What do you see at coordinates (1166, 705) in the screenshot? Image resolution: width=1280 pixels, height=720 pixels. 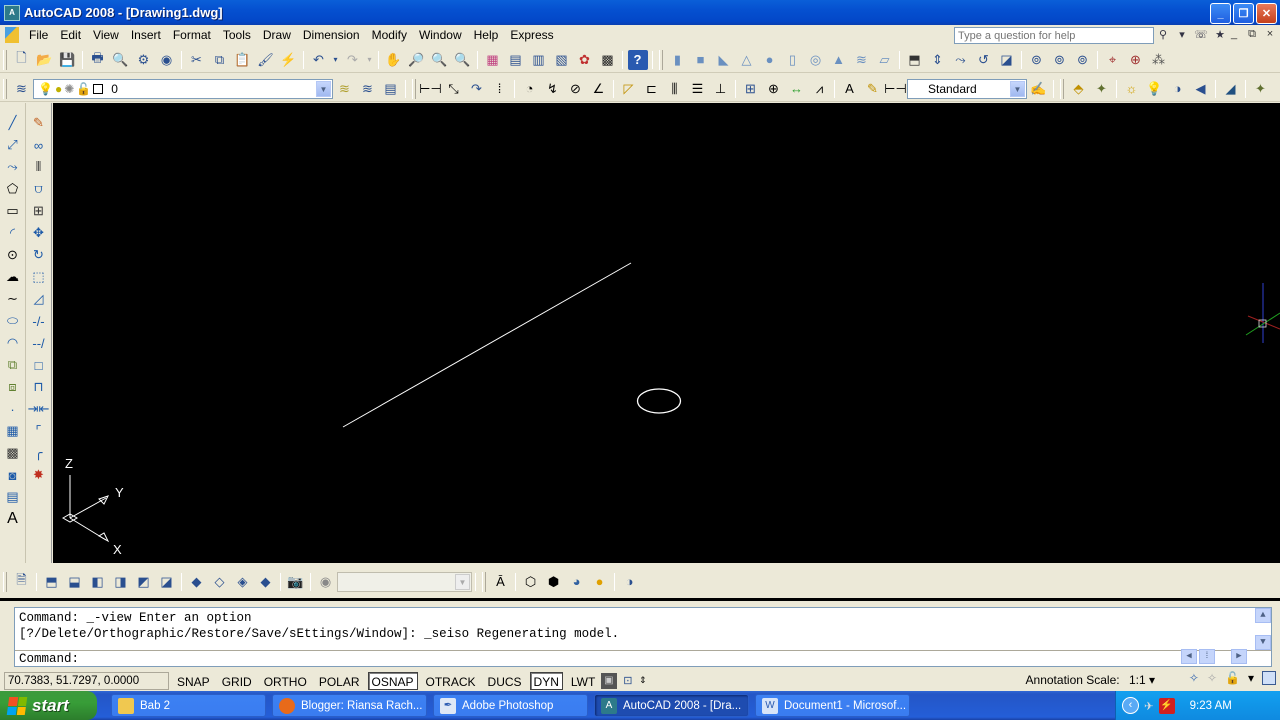 I see `antivirus-icon: ⚡` at bounding box center [1166, 705].